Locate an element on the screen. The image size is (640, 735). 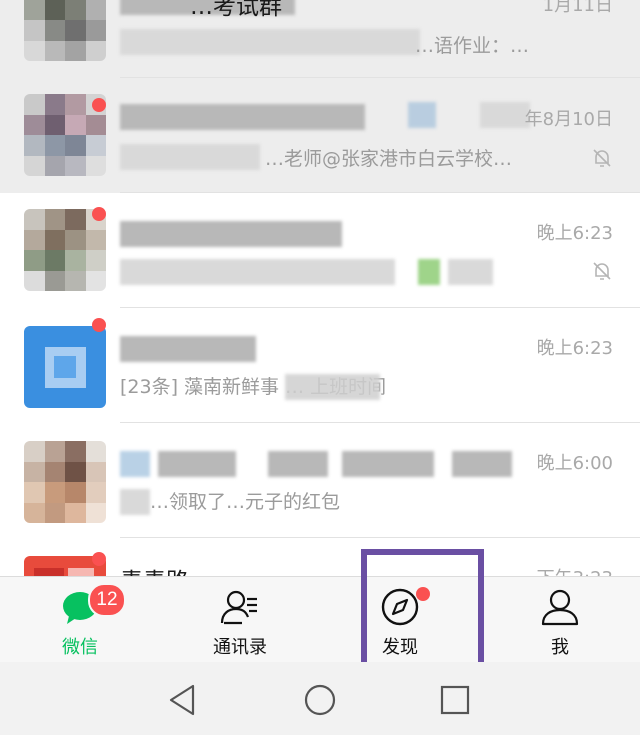
home-icon is located at coordinates (320, 700).